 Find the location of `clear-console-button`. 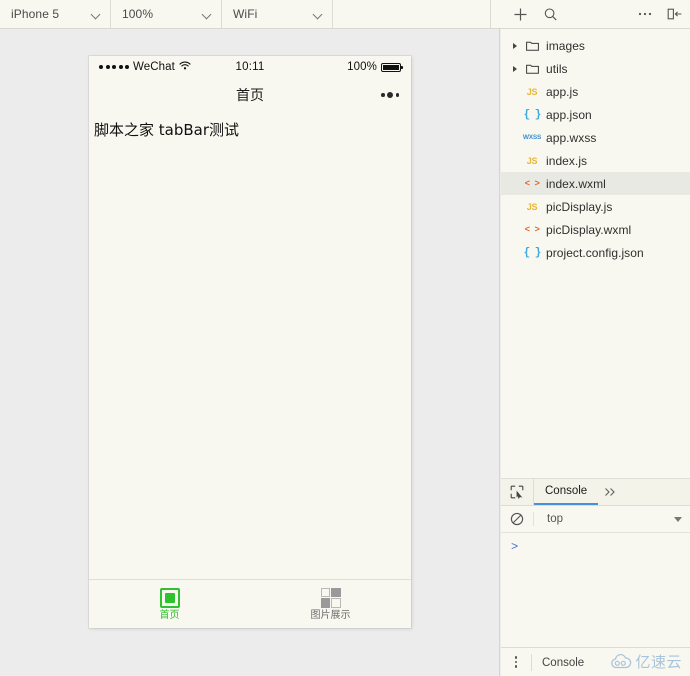

clear-console-button is located at coordinates (517, 519).